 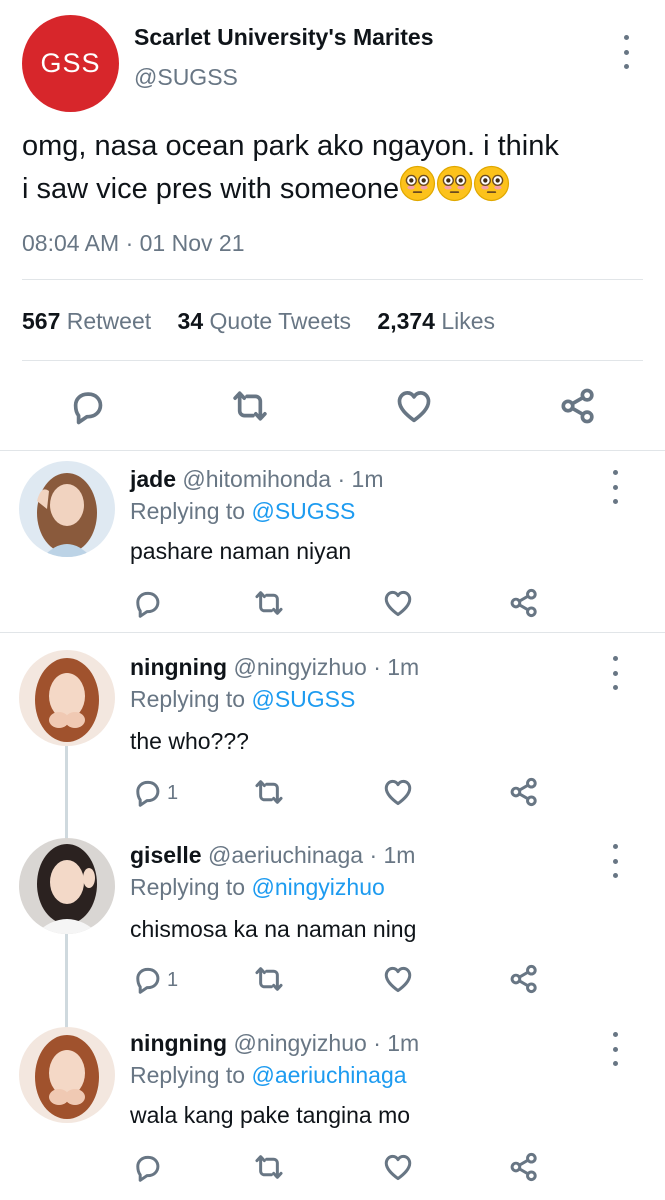 I want to click on author-name: giselle, so click(x=166, y=855).